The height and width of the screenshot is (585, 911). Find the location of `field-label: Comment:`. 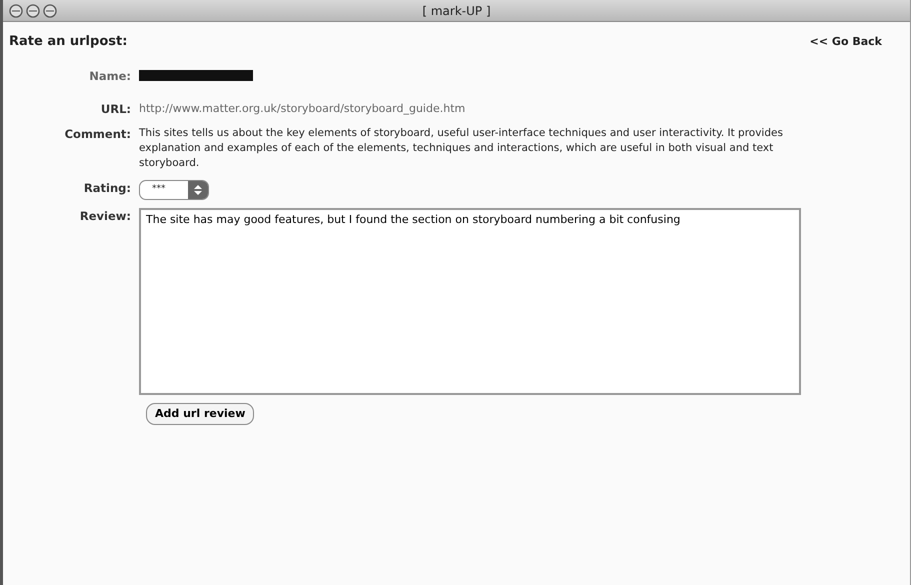

field-label: Comment: is located at coordinates (98, 134).